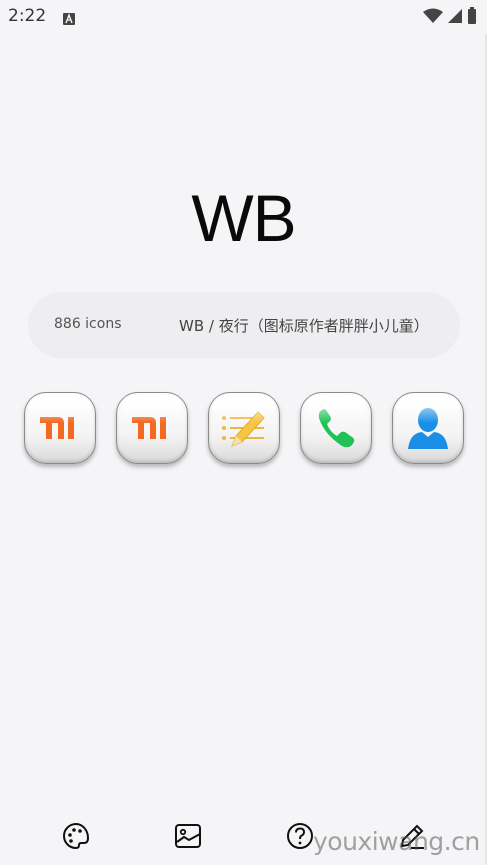  Describe the element at coordinates (433, 18) in the screenshot. I see `wifi-icon` at that location.